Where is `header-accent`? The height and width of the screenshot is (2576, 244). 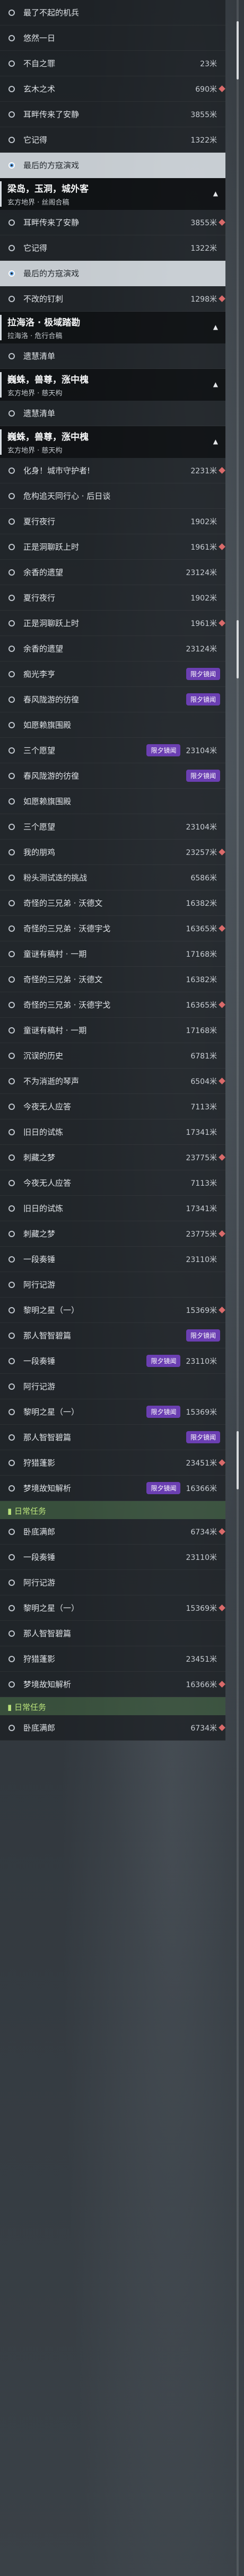 header-accent is located at coordinates (1, 194).